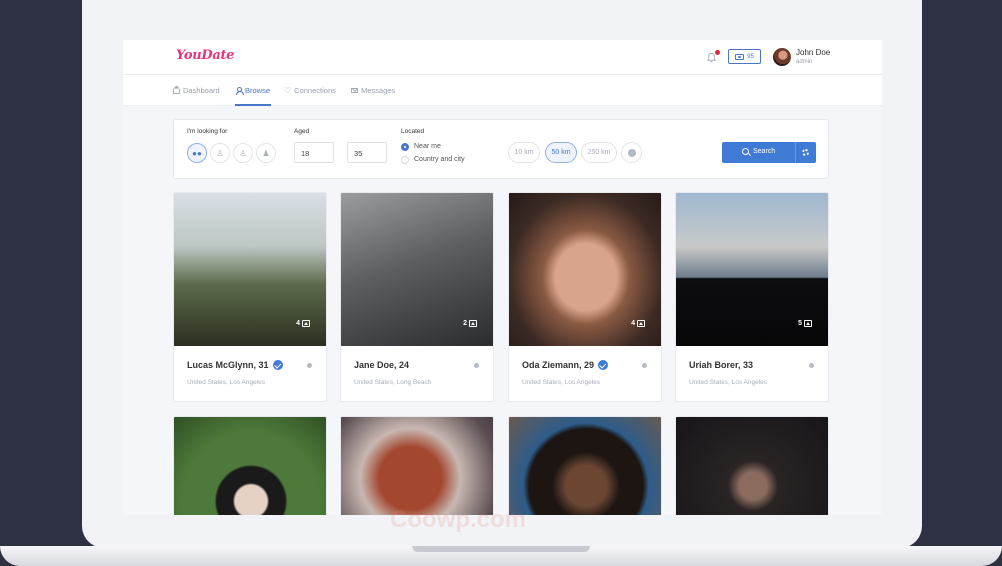 Image resolution: width=1002 pixels, height=566 pixels. What do you see at coordinates (288, 90) in the screenshot?
I see `heart-icon: ♡` at bounding box center [288, 90].